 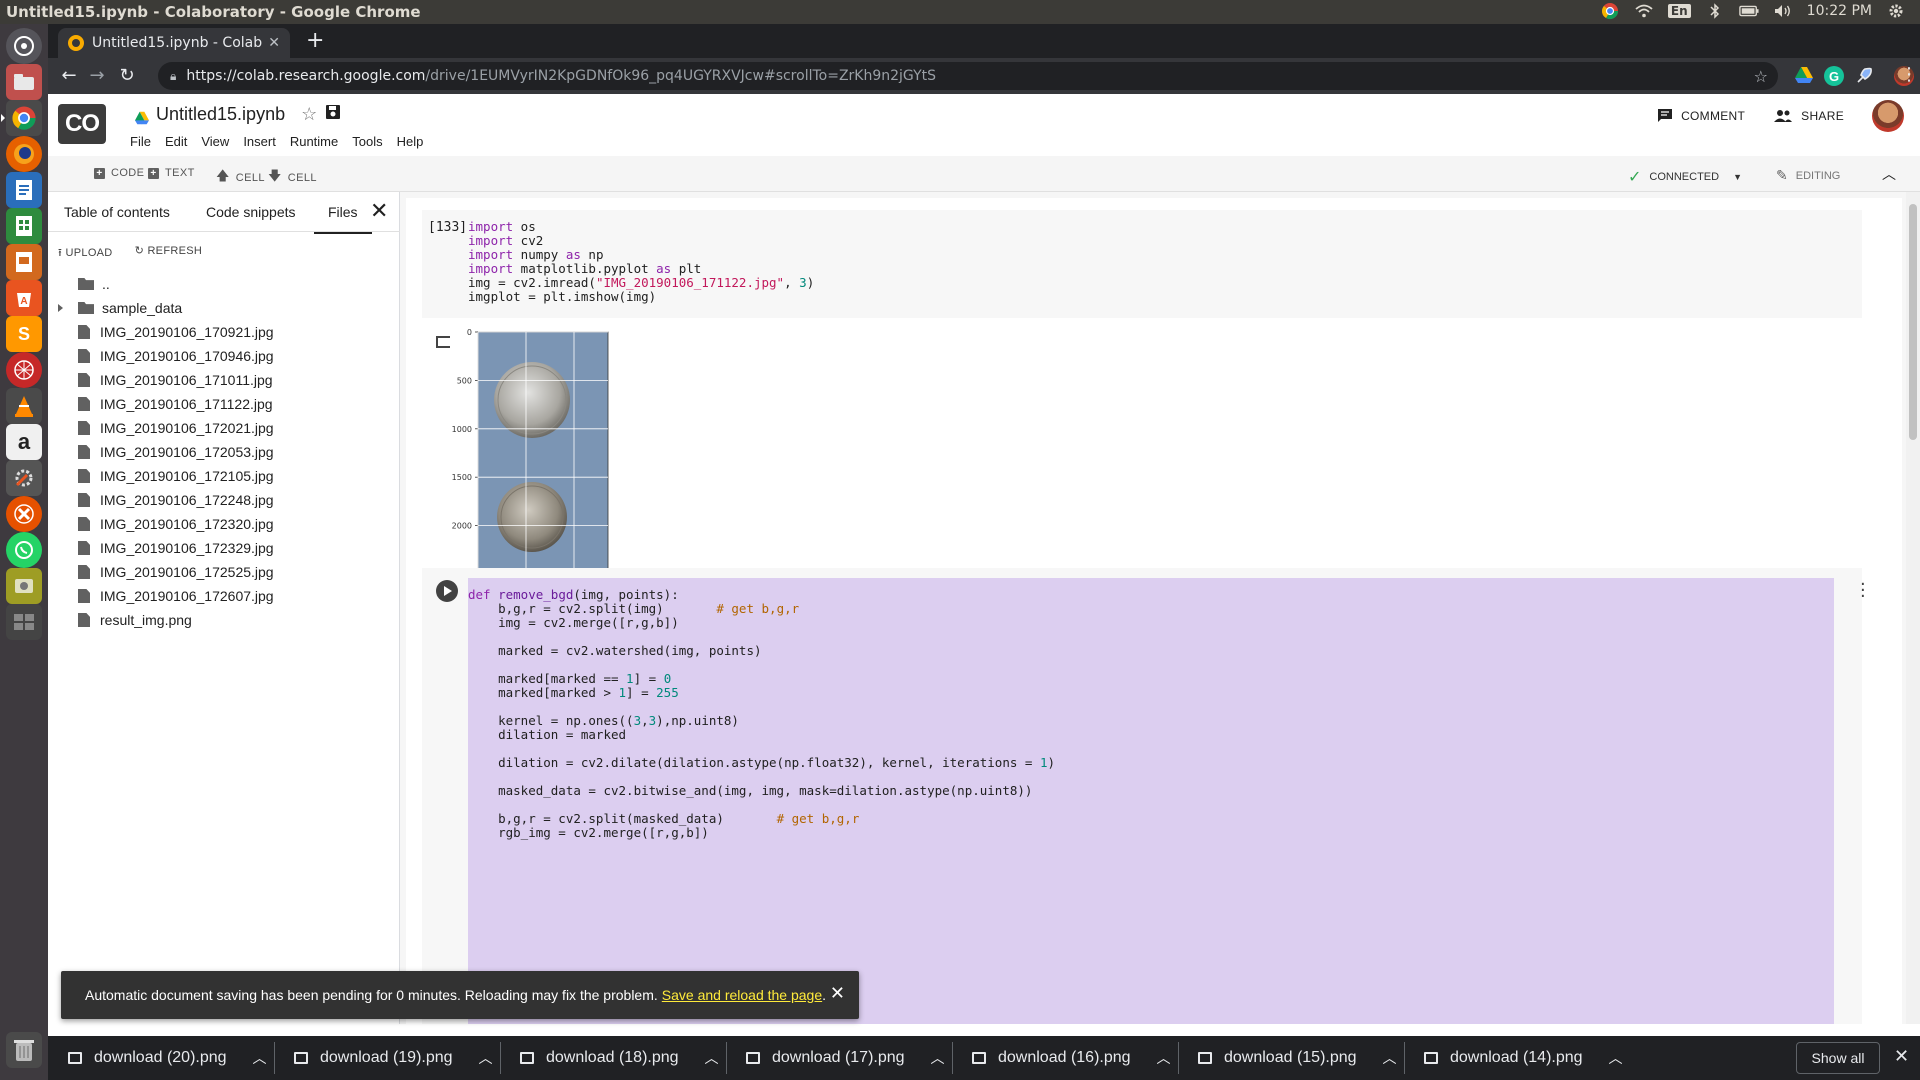 What do you see at coordinates (1610, 11) in the screenshot?
I see `chrome-tray-icon` at bounding box center [1610, 11].